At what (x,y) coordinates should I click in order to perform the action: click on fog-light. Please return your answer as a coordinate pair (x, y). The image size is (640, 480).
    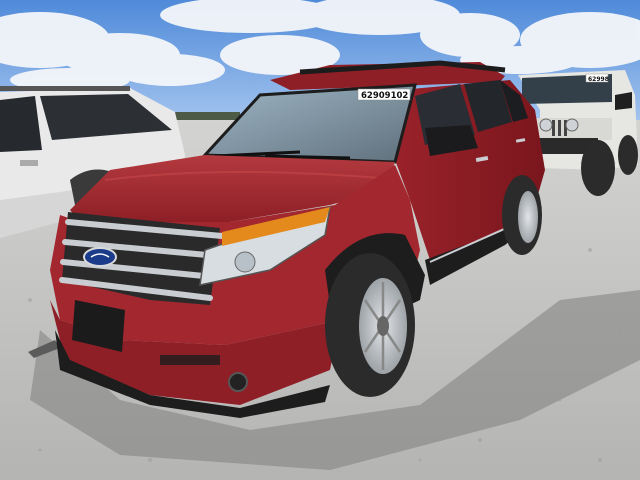
    Looking at the image, I should click on (238, 382).